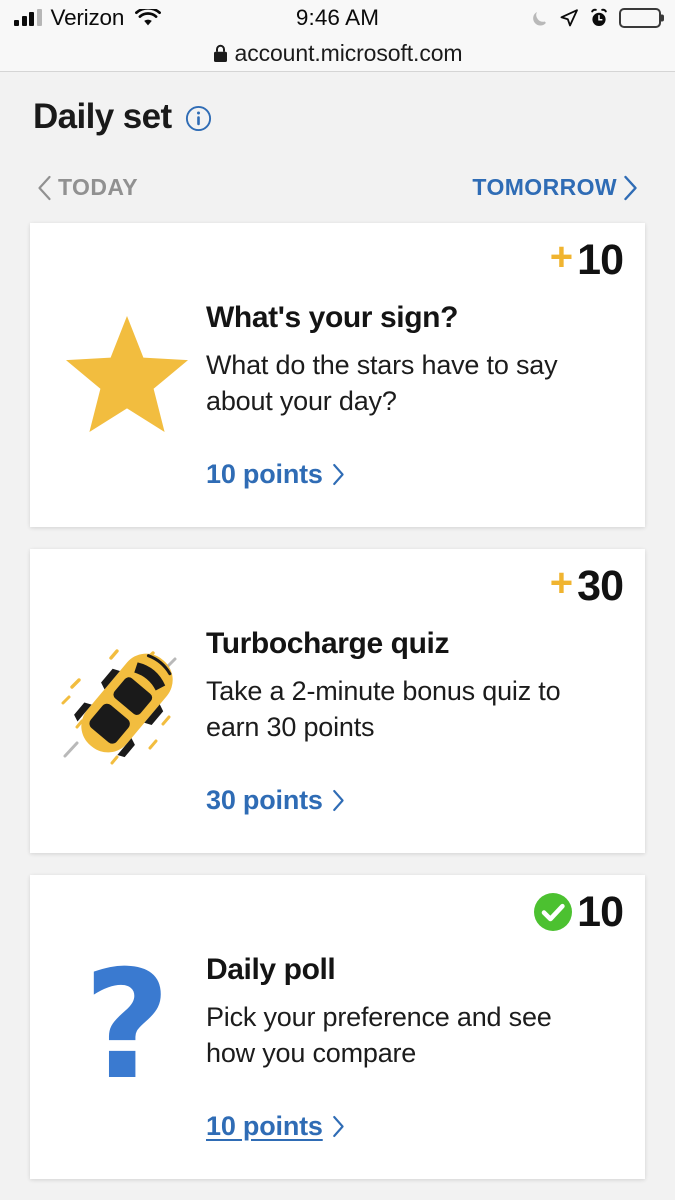 This screenshot has height=1200, width=675. Describe the element at coordinates (600, 585) in the screenshot. I see `badge-points-value: 30` at that location.